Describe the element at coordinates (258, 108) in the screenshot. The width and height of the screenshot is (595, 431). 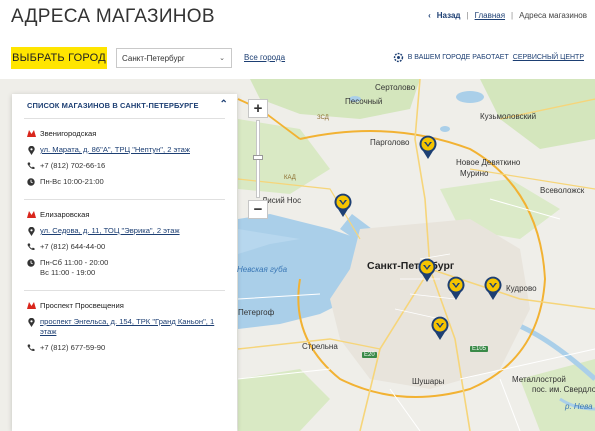
I see `zoom-in-button: +` at that location.